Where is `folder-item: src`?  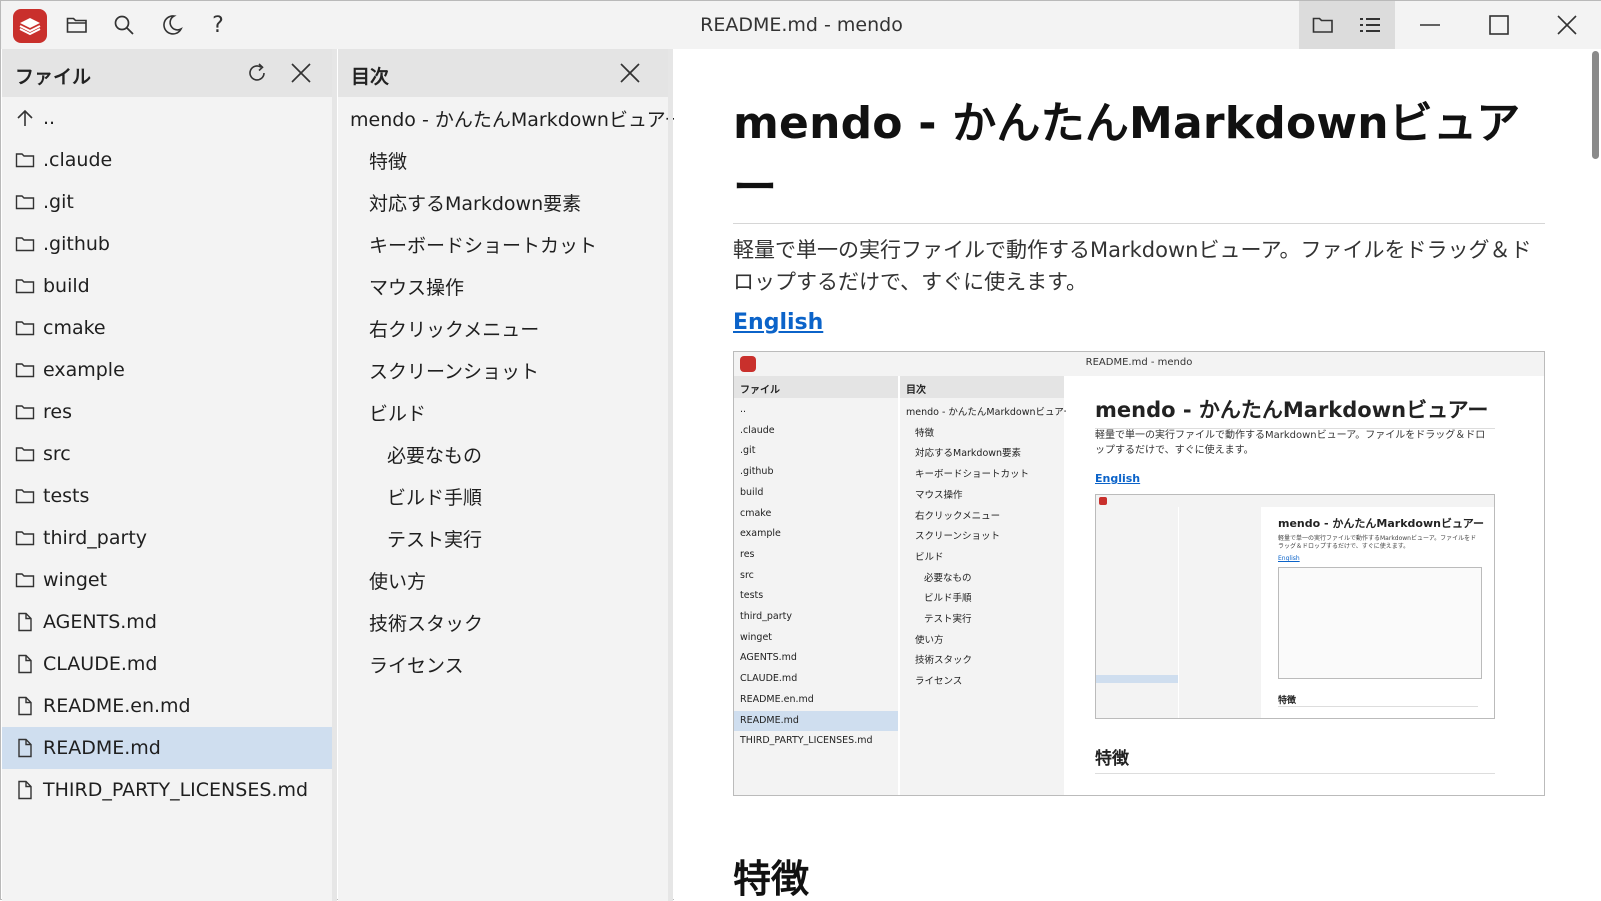 folder-item: src is located at coordinates (167, 454).